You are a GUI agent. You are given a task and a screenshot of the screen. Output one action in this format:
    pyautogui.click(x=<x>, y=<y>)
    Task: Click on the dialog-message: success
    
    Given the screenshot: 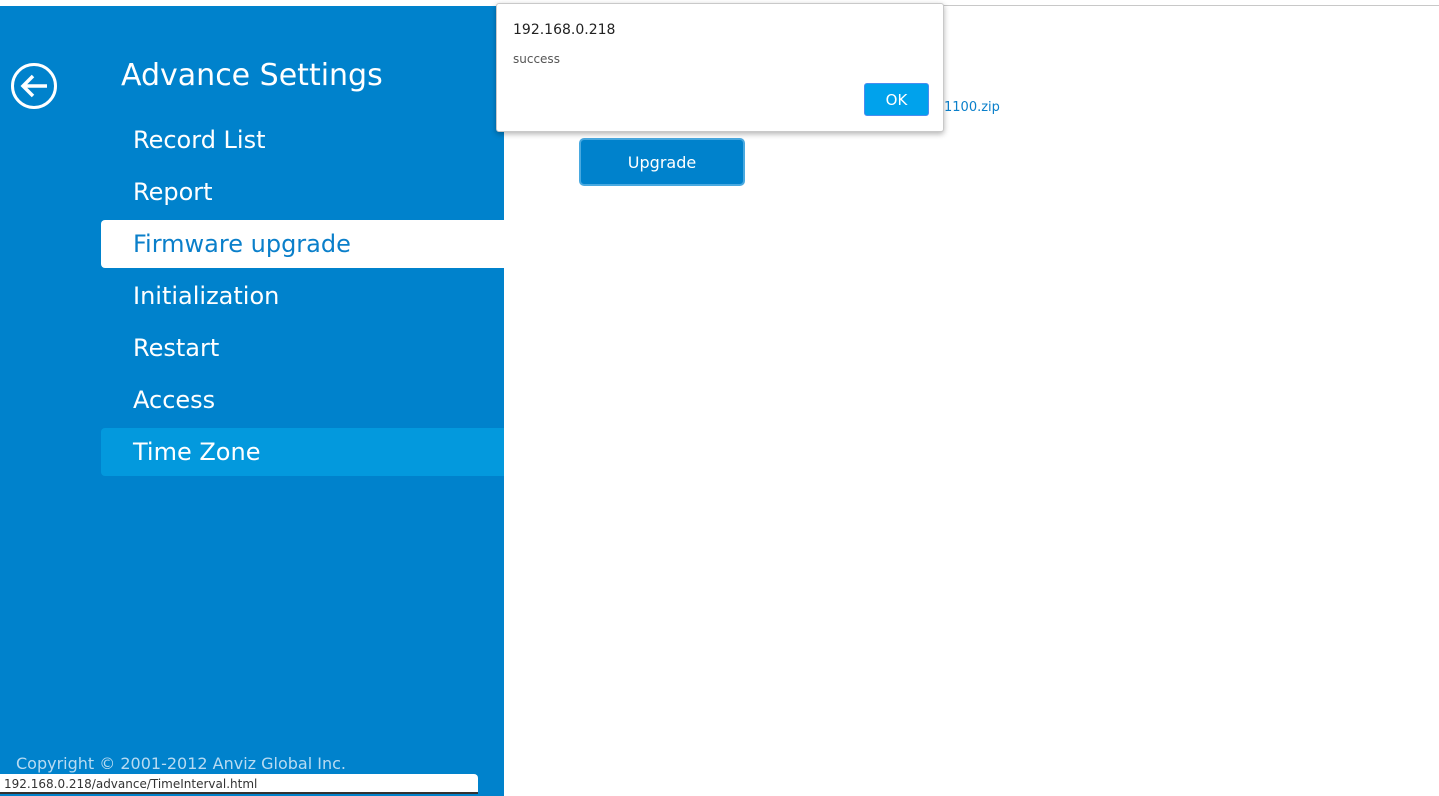 What is the action you would take?
    pyautogui.click(x=536, y=59)
    